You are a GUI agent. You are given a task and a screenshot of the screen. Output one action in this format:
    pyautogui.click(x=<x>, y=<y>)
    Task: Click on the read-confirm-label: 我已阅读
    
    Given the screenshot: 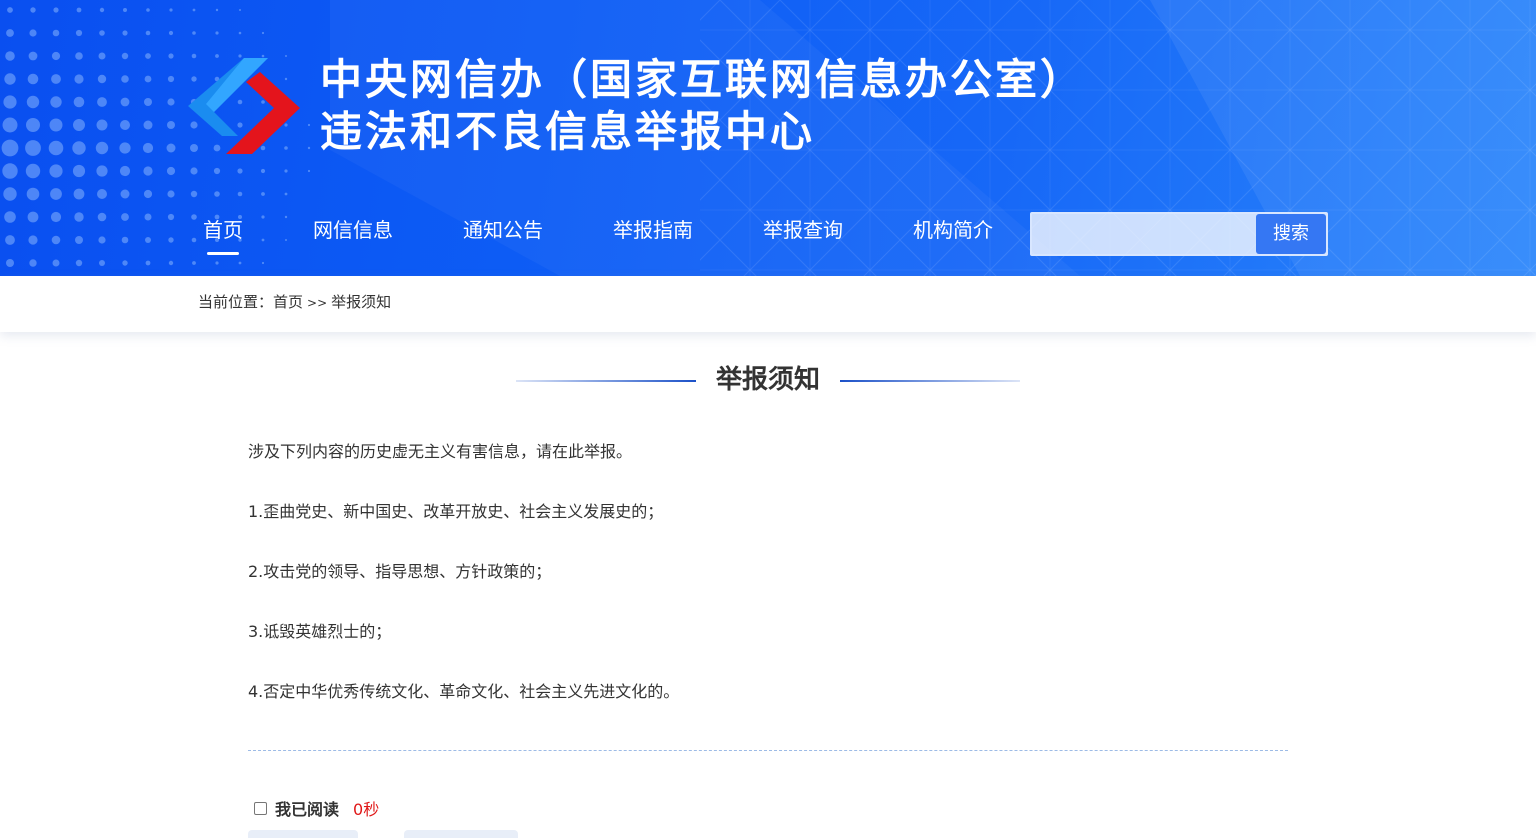 What is the action you would take?
    pyautogui.click(x=307, y=809)
    